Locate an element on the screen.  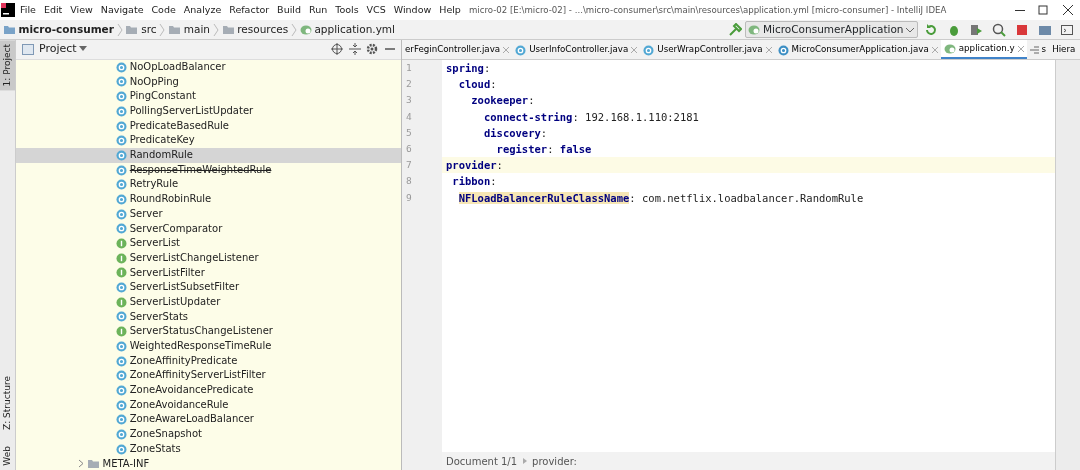
tool-window-tab: Z: Structure is located at coordinates (7, 403).